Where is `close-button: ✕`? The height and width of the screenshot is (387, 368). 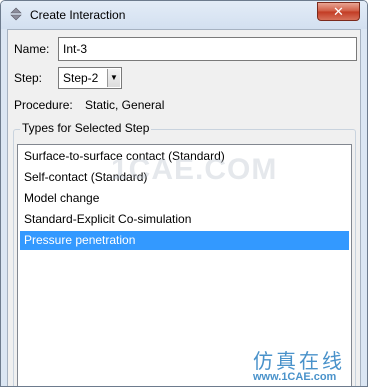
close-button: ✕ is located at coordinates (338, 11).